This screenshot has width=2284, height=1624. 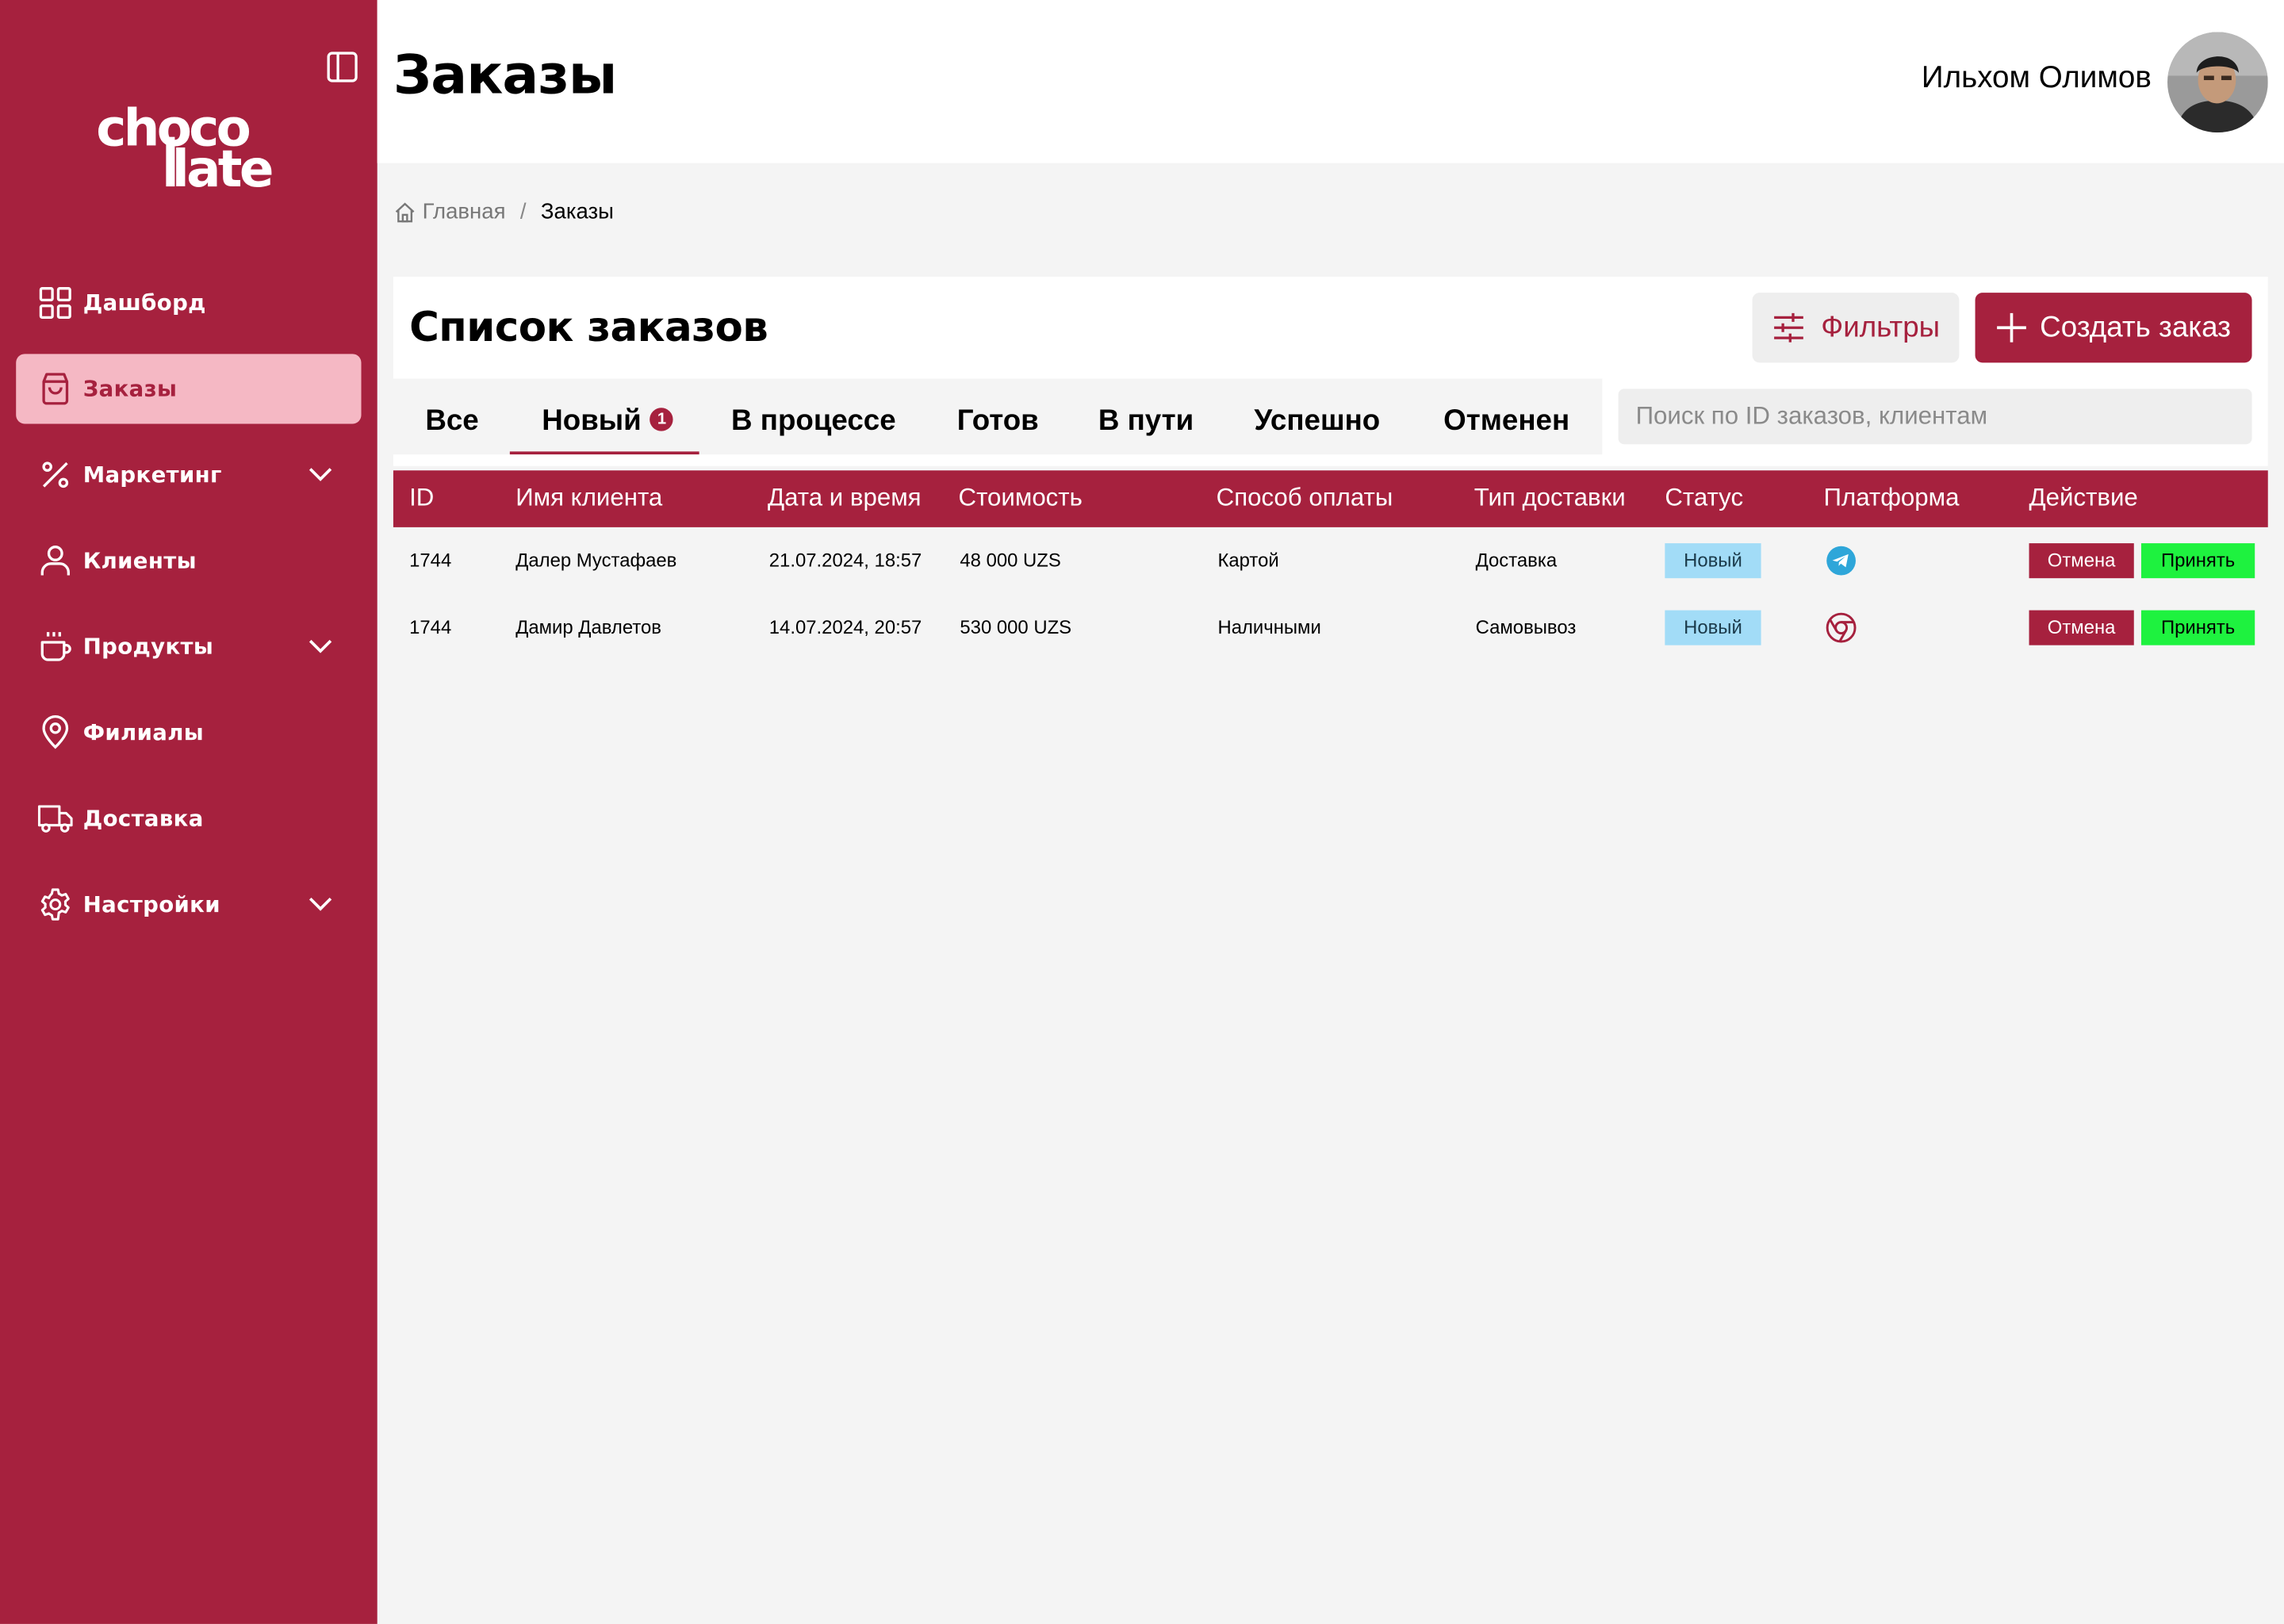 I want to click on sidebar-item-dashboard: Дашборд, so click(x=188, y=303).